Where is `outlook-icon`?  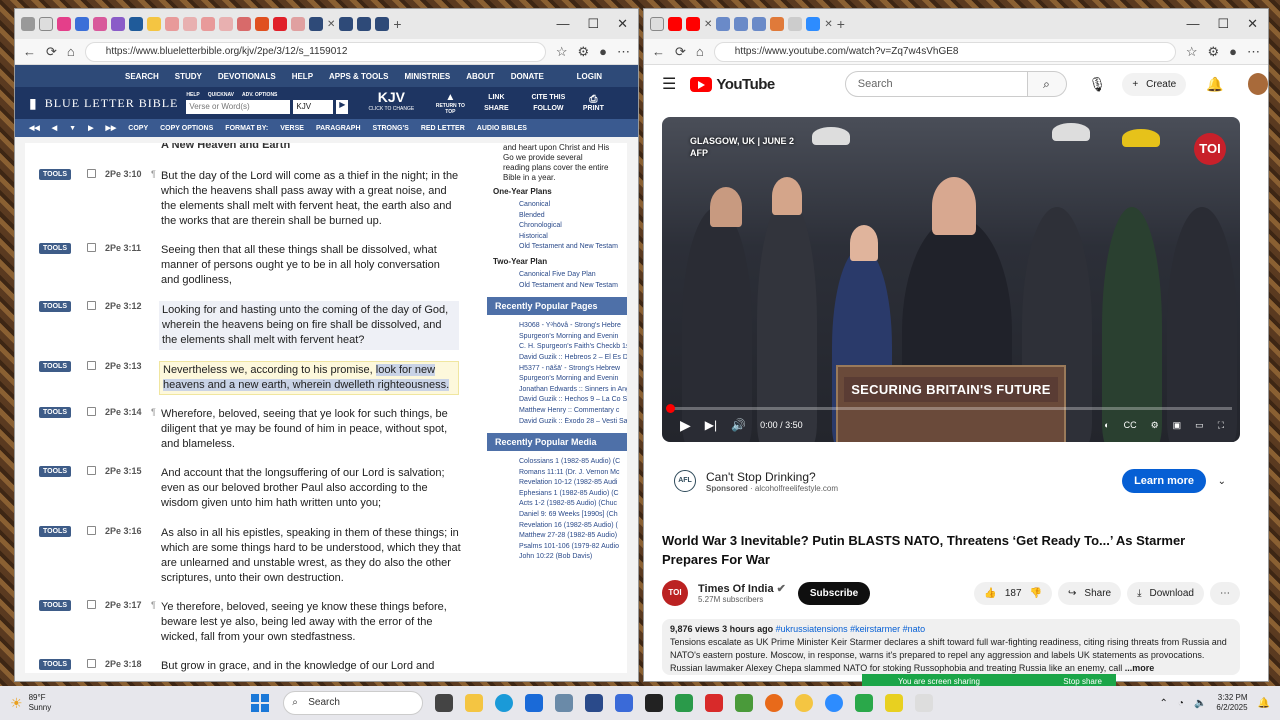
outlook-icon is located at coordinates (534, 703).